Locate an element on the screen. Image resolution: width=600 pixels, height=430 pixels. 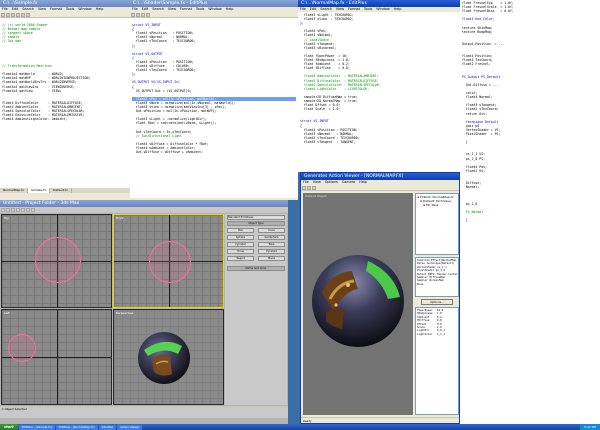
editor-left-titlebar: C:\...\Sample.fx is located at coordinates (74, 3).